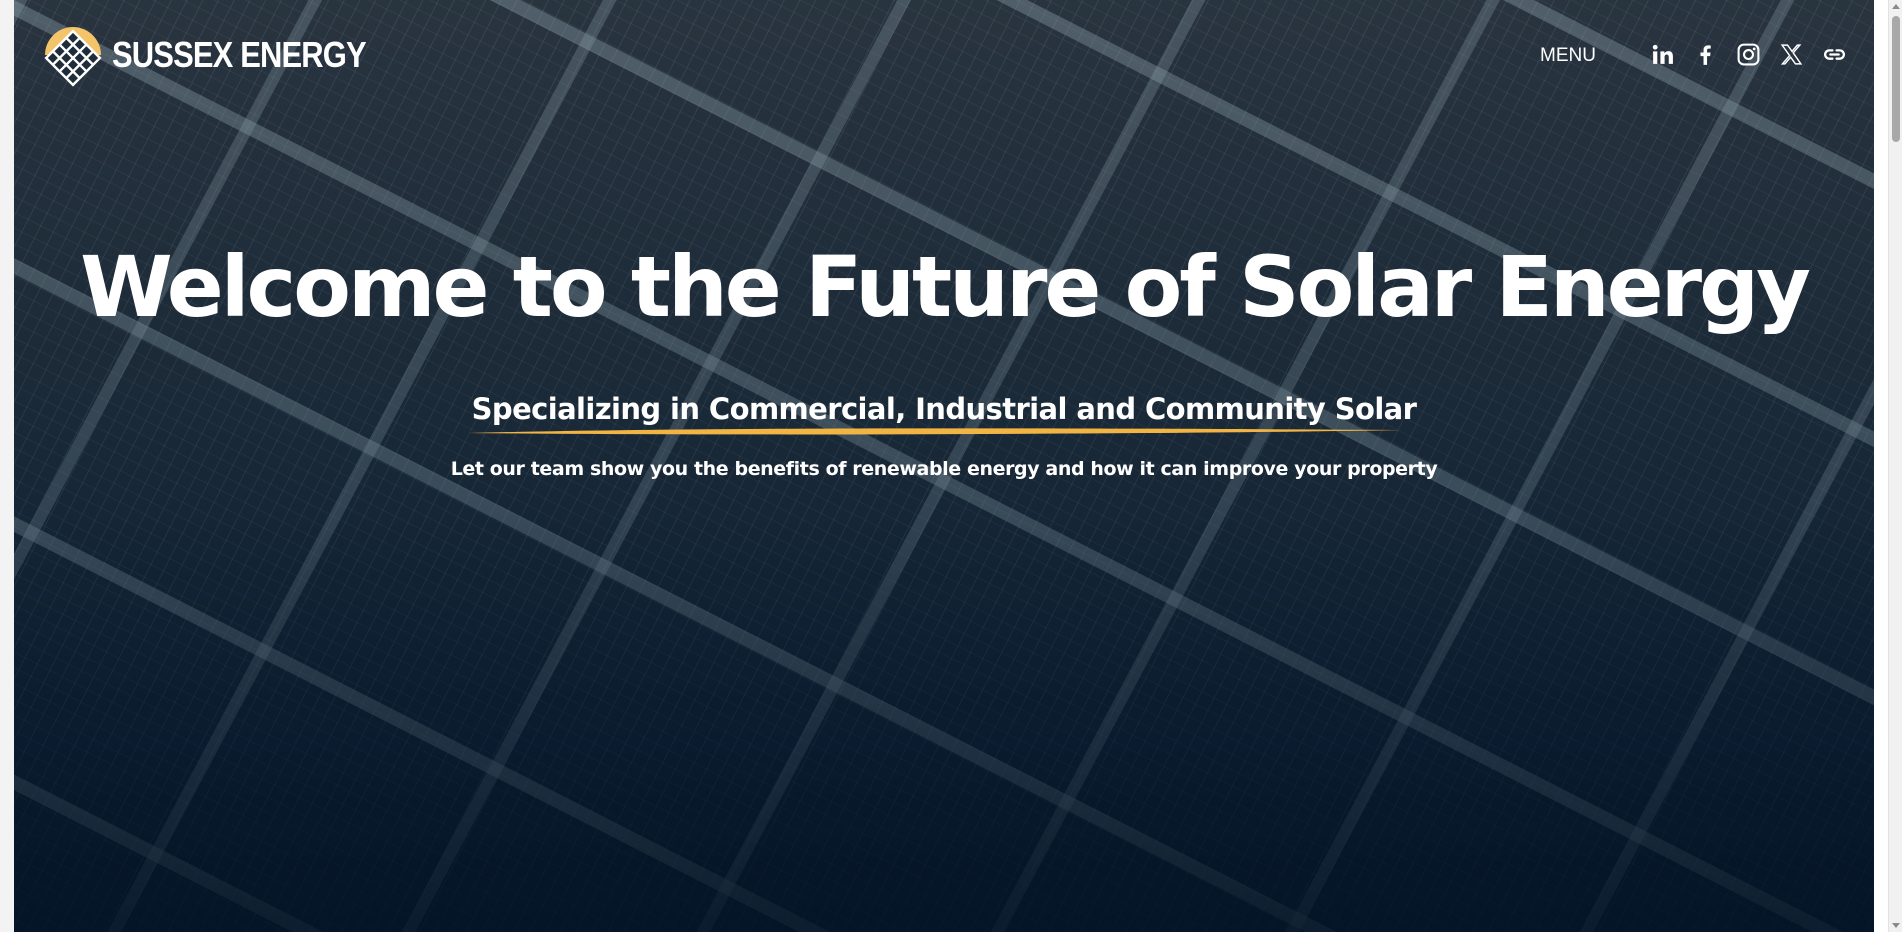 This screenshot has width=1902, height=932. What do you see at coordinates (1791, 54) in the screenshot?
I see `x-icon` at bounding box center [1791, 54].